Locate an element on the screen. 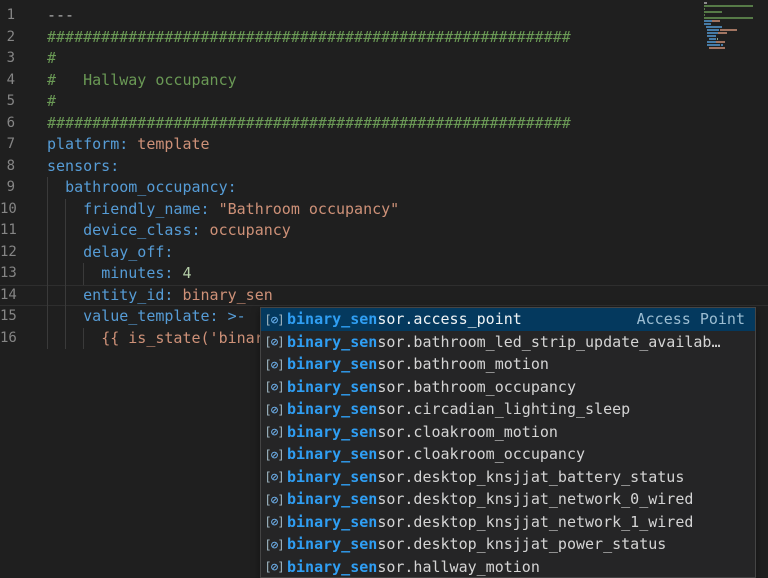  code-line-11: 11 device_class: occupancy is located at coordinates (384, 231).